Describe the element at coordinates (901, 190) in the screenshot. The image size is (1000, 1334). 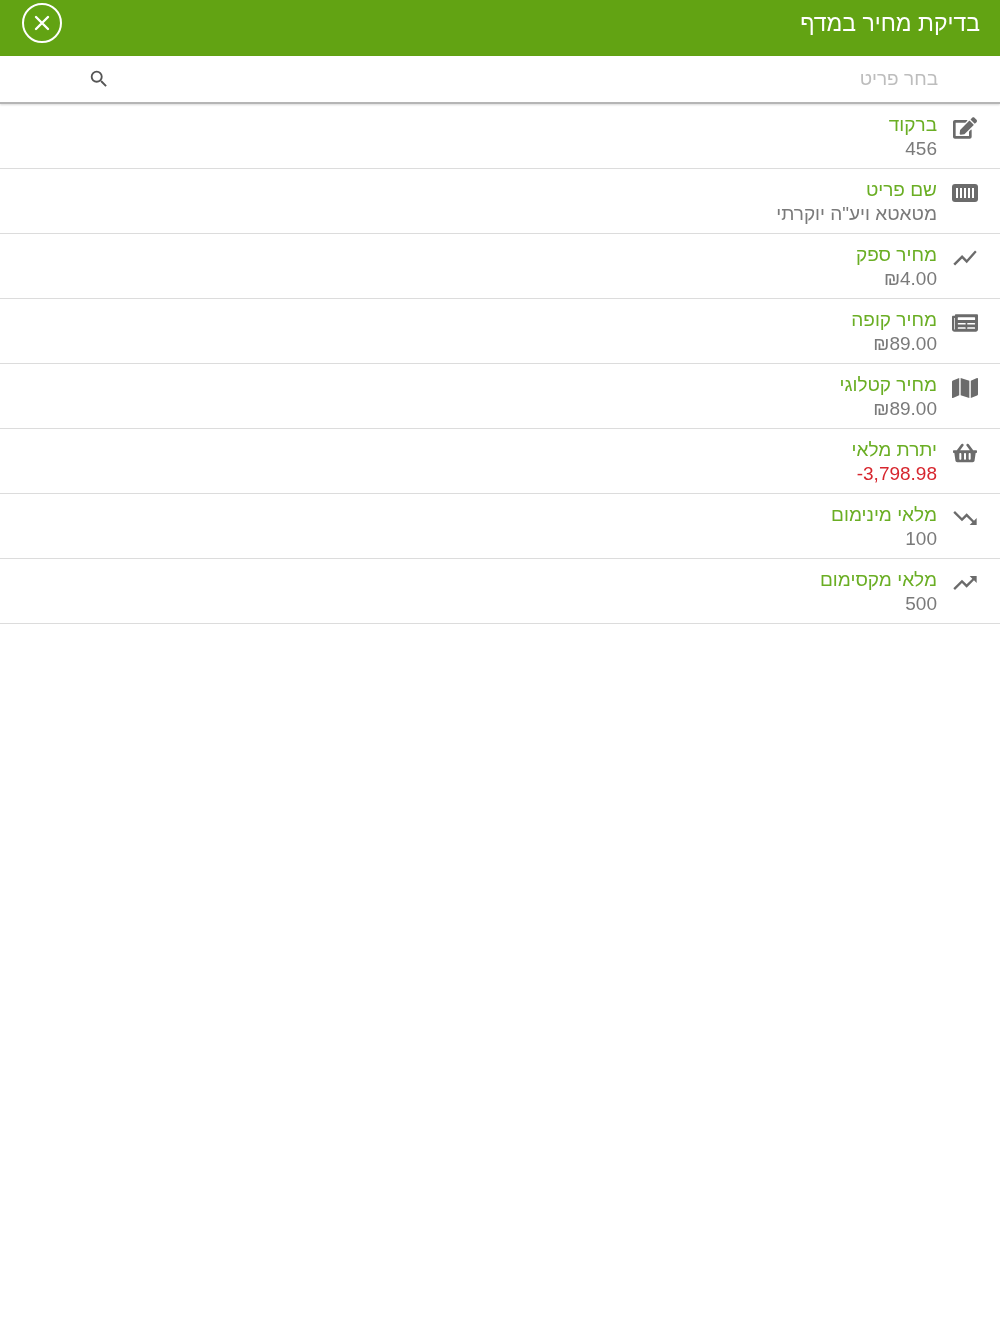
I see `field-label: שם פריט` at that location.